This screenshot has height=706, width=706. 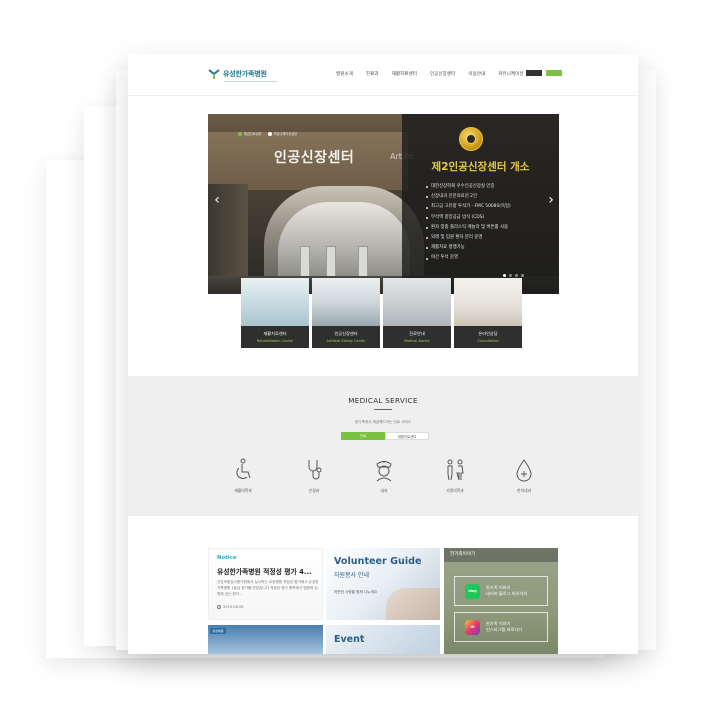 I want to click on nav-item-departments: 진료과, so click(x=372, y=74).